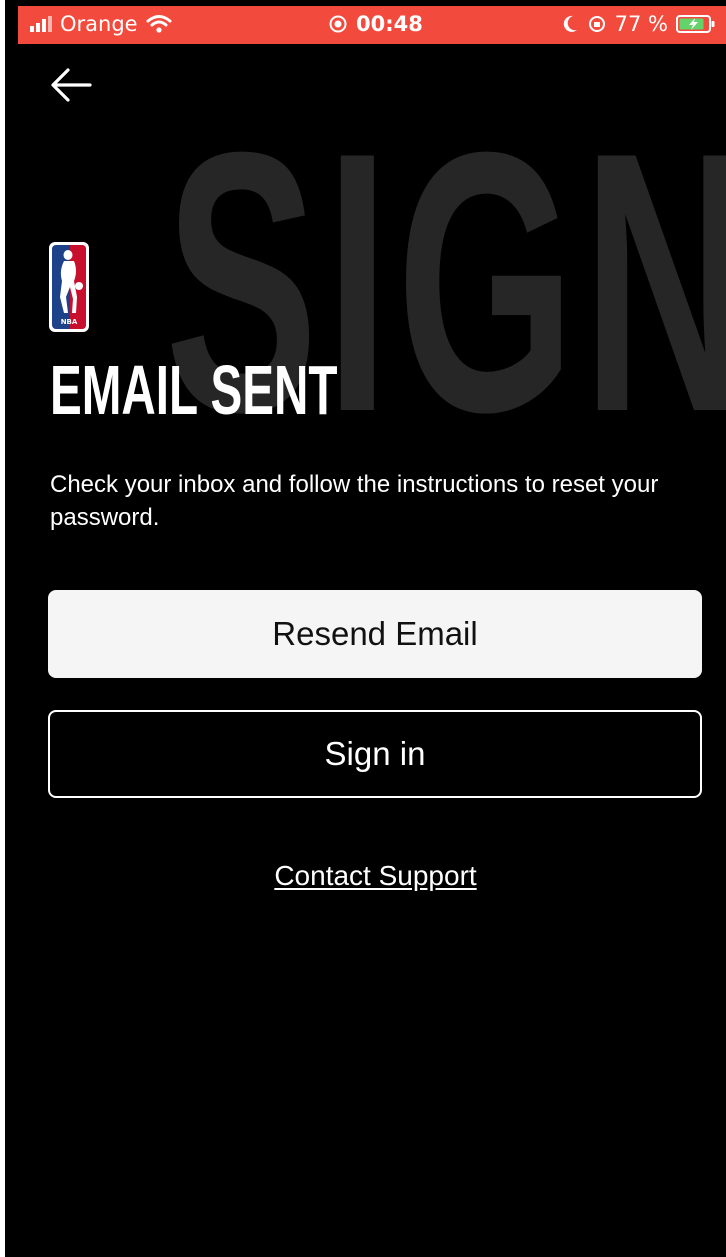  I want to click on page-title: EMAIL SENT, so click(194, 390).